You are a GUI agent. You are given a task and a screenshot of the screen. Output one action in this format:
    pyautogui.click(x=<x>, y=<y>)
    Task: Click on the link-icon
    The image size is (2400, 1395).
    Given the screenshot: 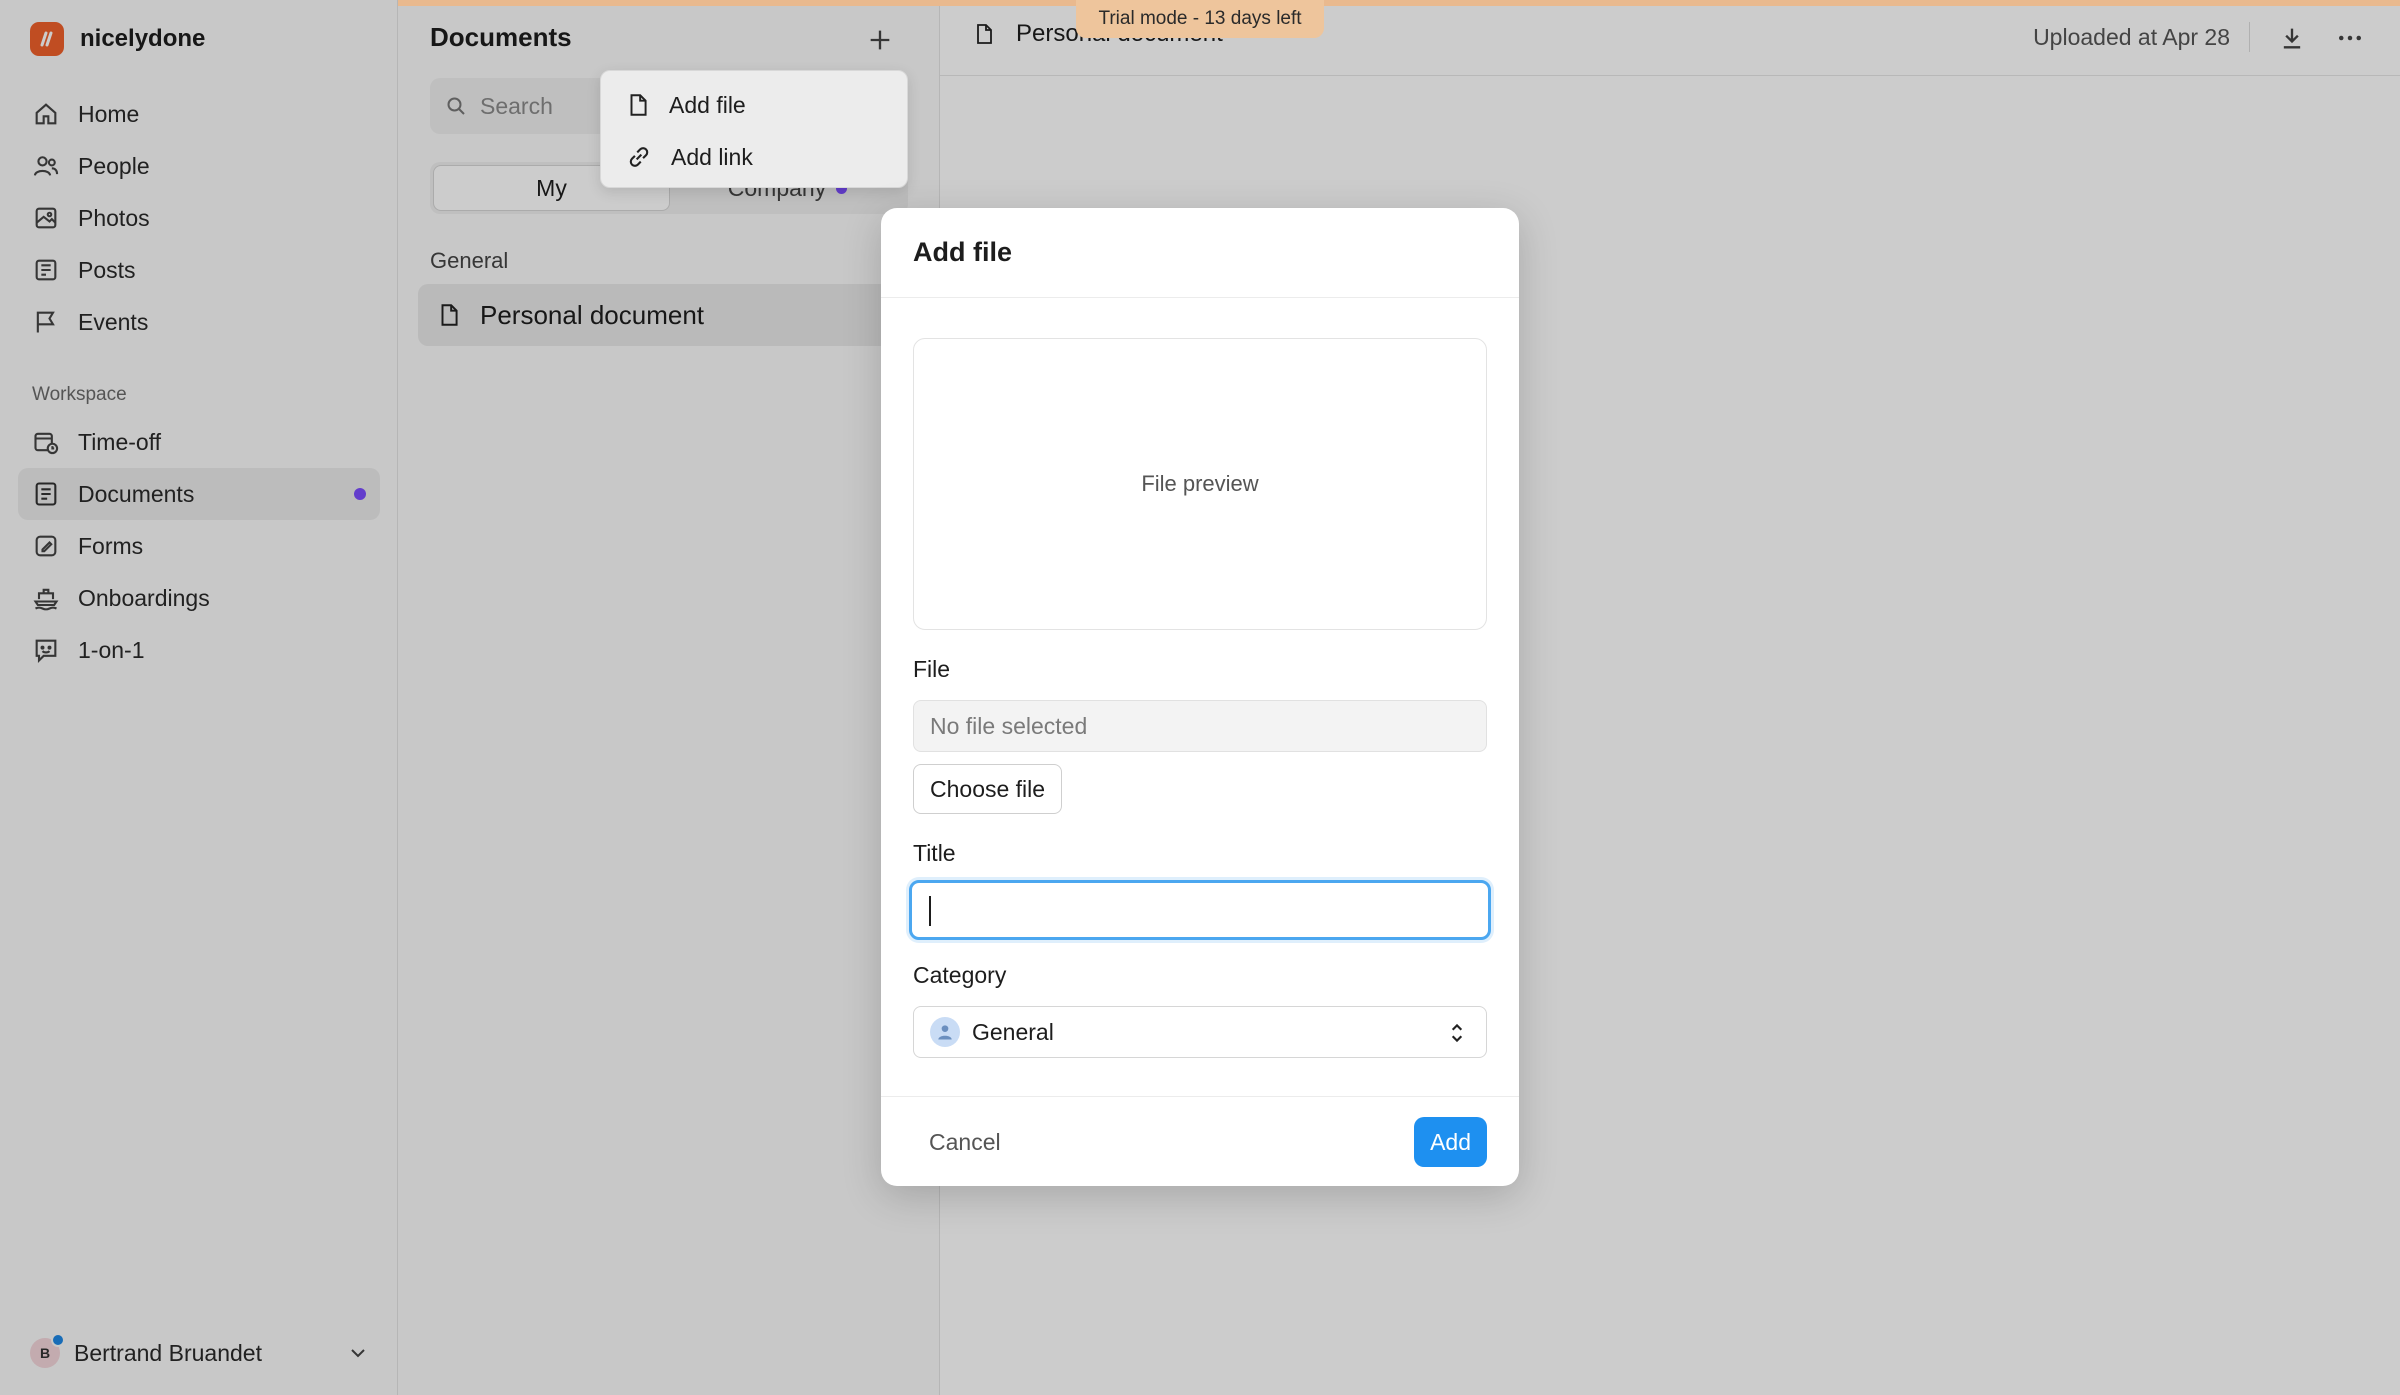 What is the action you would take?
    pyautogui.click(x=639, y=157)
    